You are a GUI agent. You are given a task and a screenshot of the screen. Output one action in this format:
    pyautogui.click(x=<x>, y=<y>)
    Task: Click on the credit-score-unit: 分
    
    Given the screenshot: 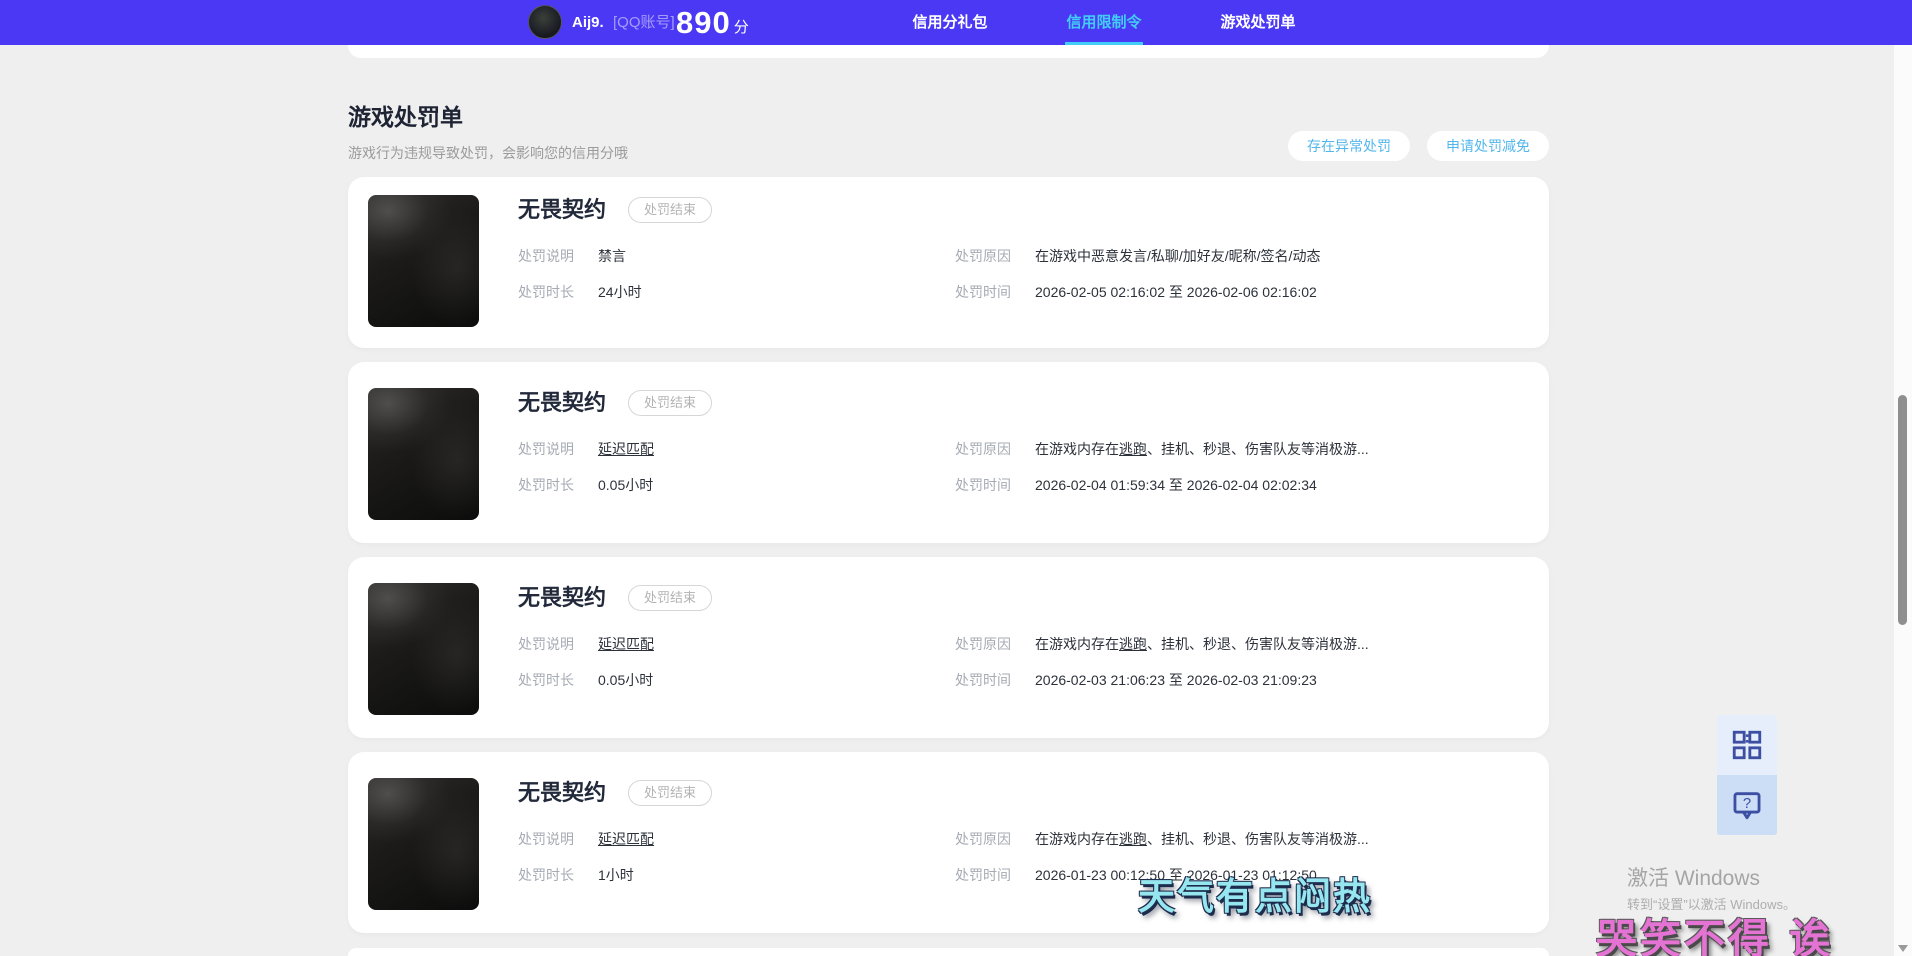 What is the action you would take?
    pyautogui.click(x=741, y=27)
    